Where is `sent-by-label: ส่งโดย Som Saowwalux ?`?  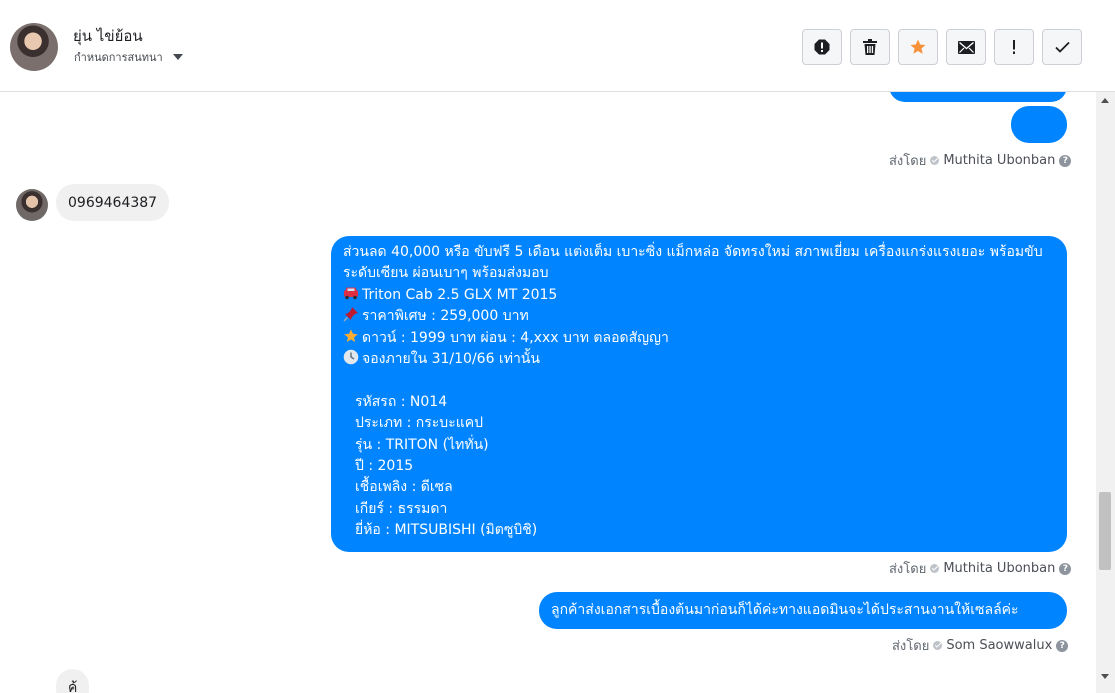
sent-by-label: ส่งโดย Som Saowwalux ? is located at coordinates (980, 645).